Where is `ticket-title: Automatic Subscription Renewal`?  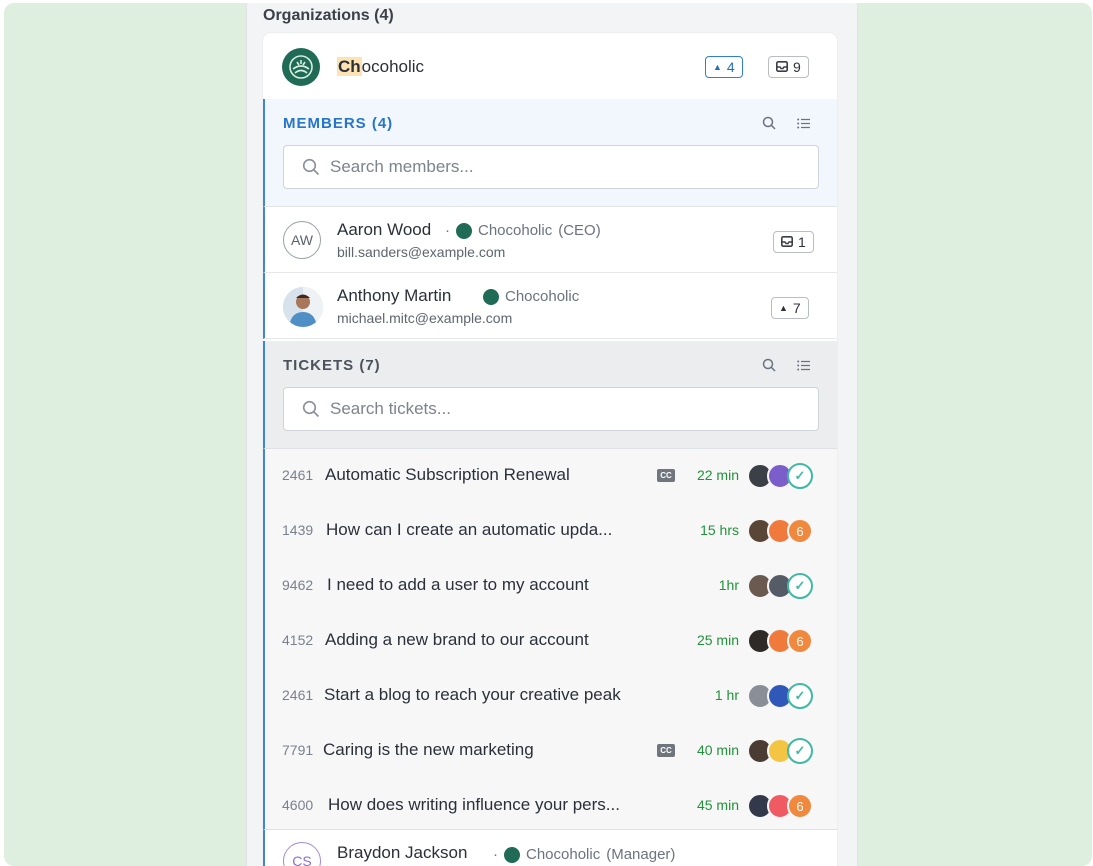
ticket-title: Automatic Subscription Renewal is located at coordinates (447, 475).